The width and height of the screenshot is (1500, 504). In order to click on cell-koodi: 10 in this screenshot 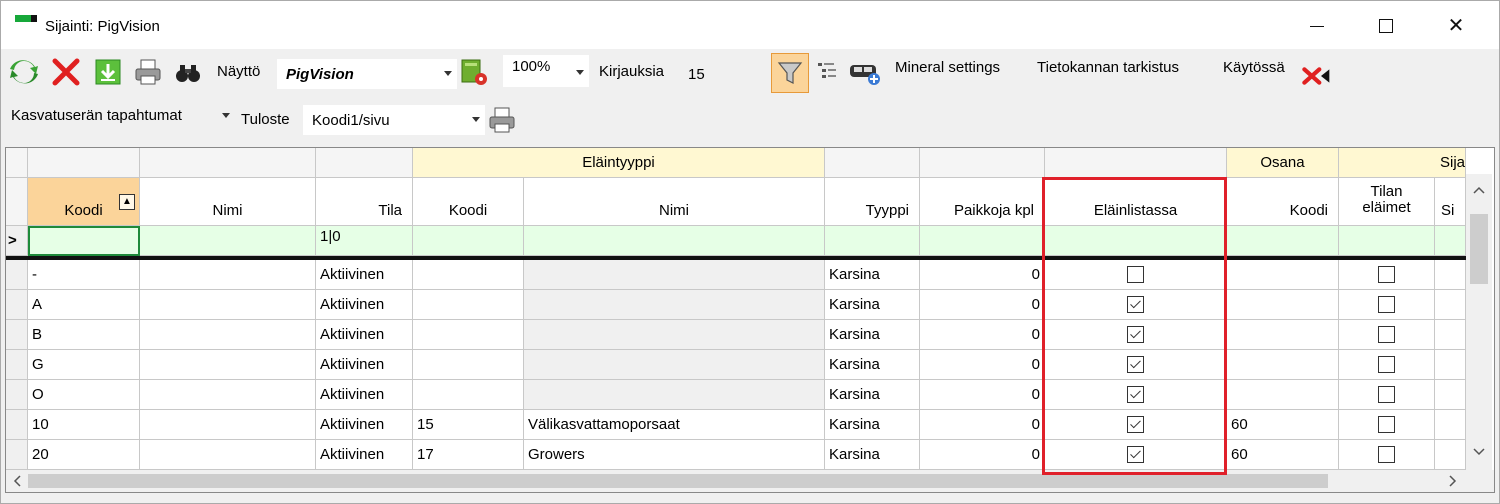, I will do `click(84, 425)`.